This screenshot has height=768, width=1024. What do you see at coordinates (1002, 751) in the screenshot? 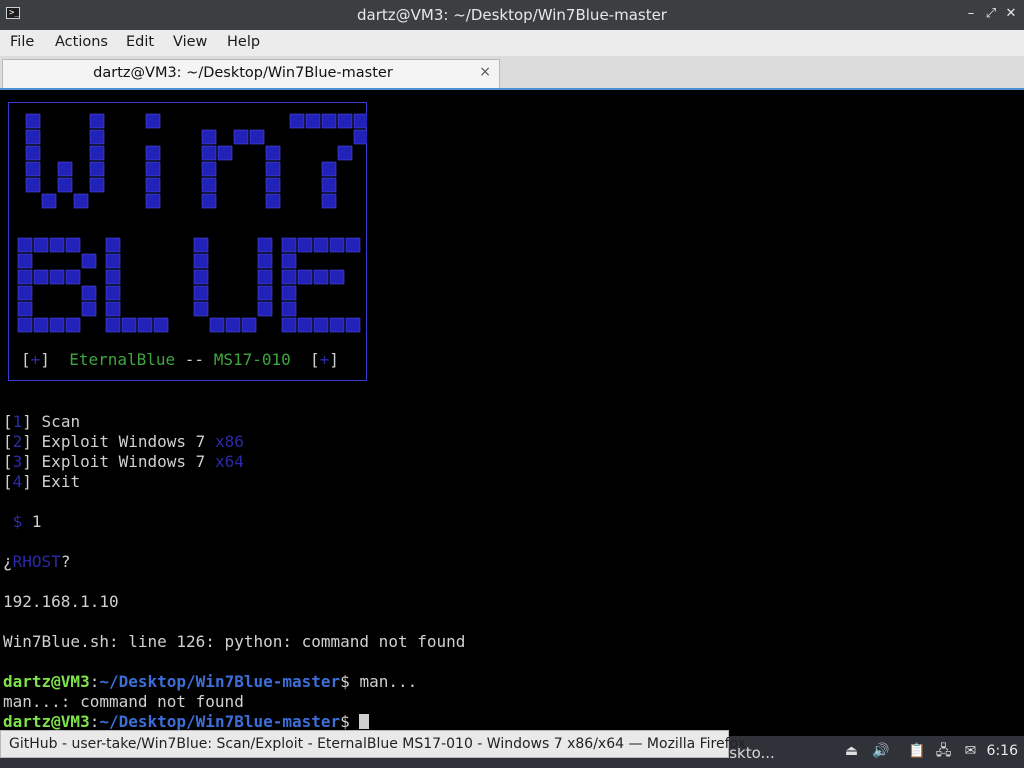
I see `panel-clock: 6:16` at bounding box center [1002, 751].